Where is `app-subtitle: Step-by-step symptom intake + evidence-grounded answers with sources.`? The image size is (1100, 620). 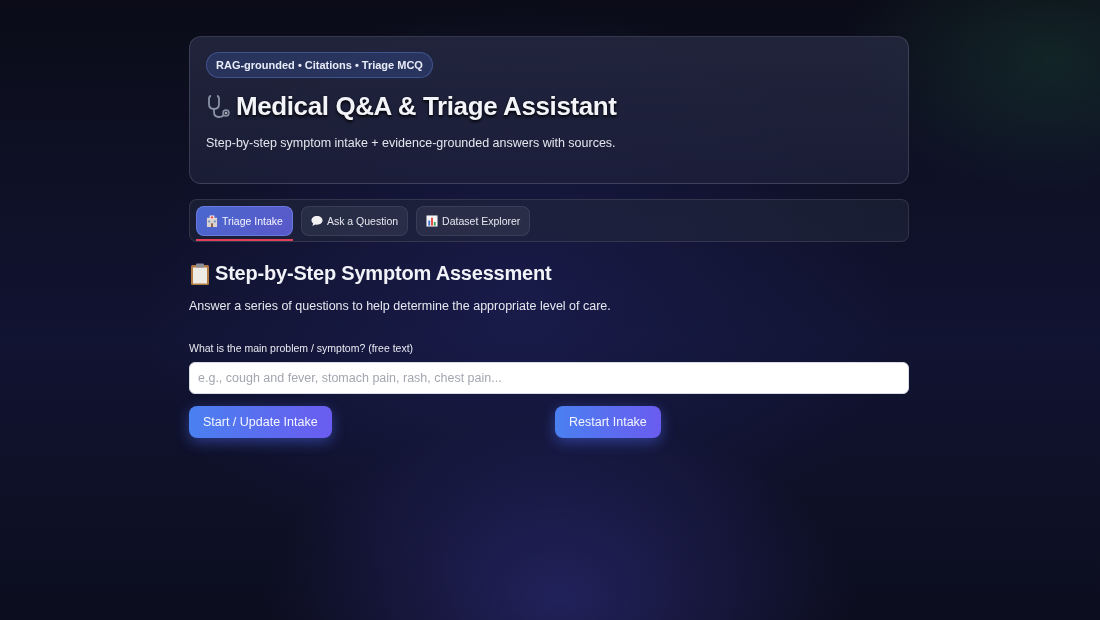
app-subtitle: Step-by-step symptom intake + evidence-grounded answers with sources. is located at coordinates (411, 143).